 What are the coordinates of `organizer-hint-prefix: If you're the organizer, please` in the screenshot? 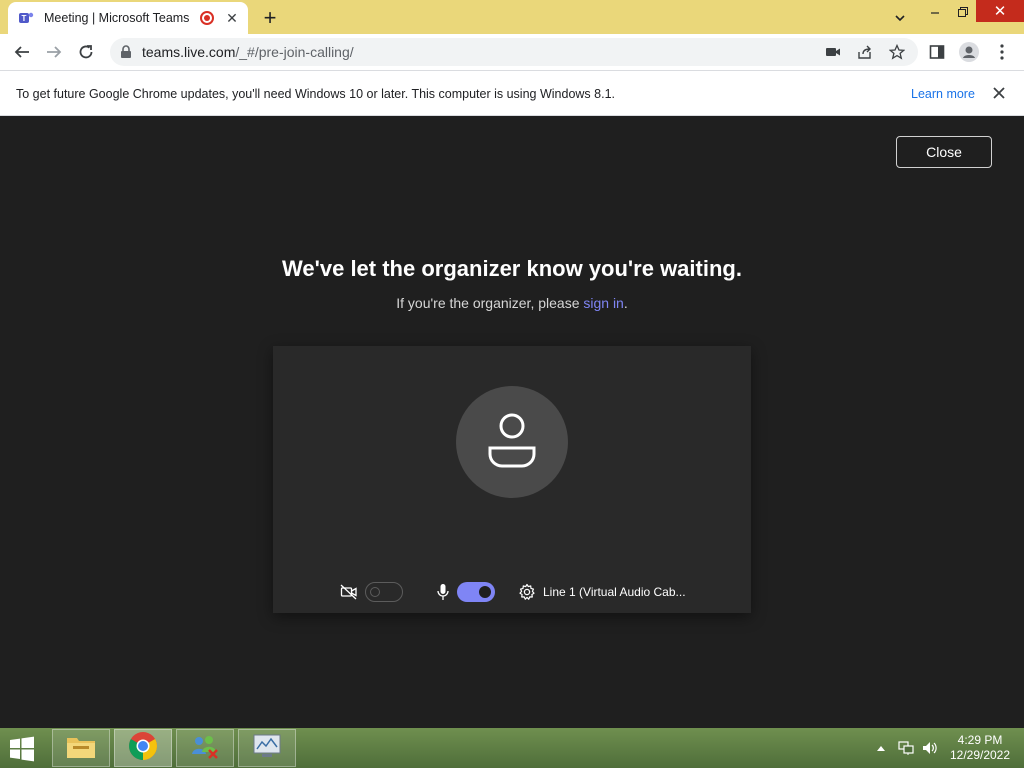 It's located at (490, 303).